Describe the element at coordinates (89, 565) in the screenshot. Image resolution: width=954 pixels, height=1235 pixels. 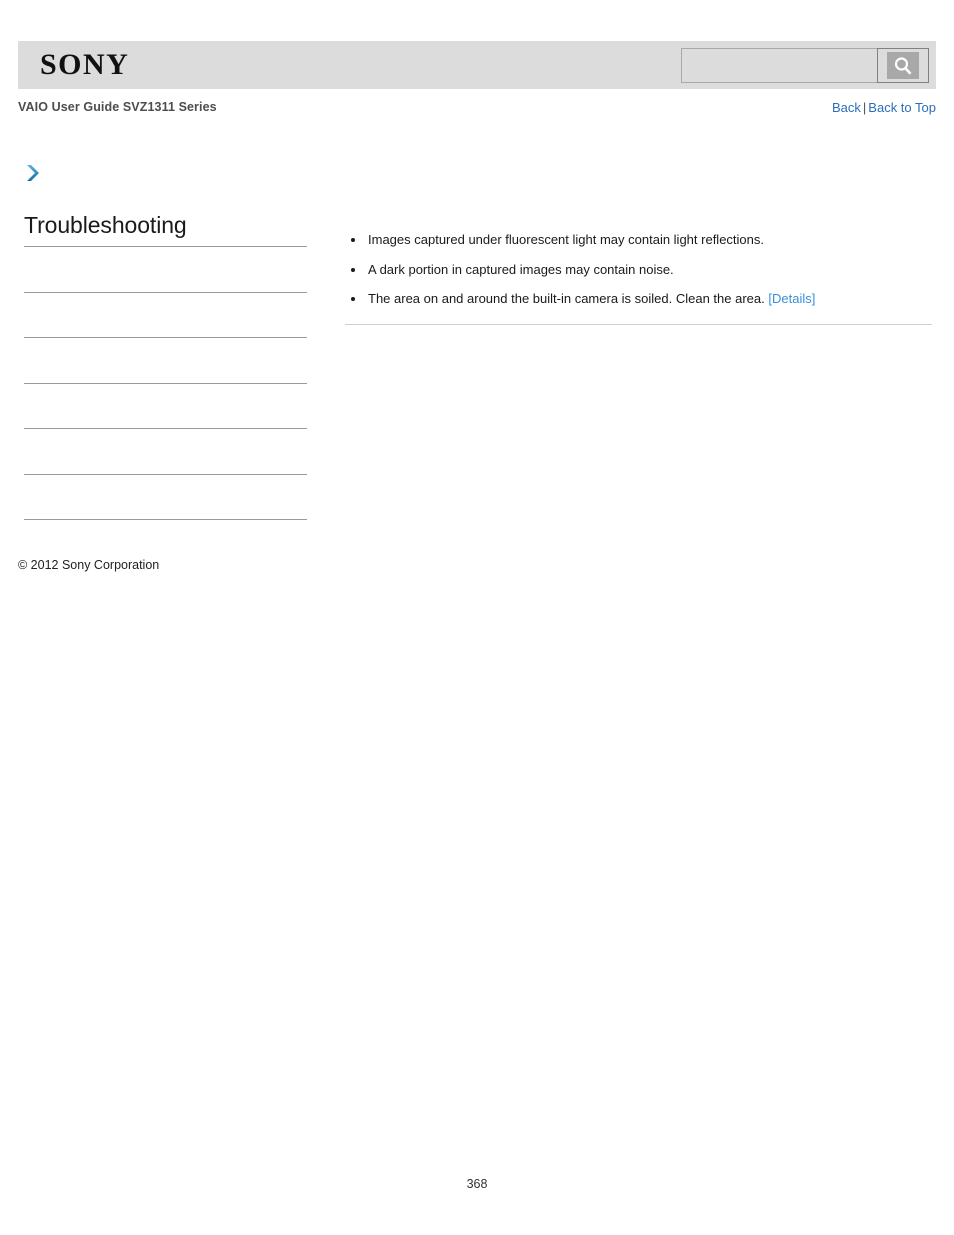
I see `copyright-text: © 2012 Sony Corporation` at that location.